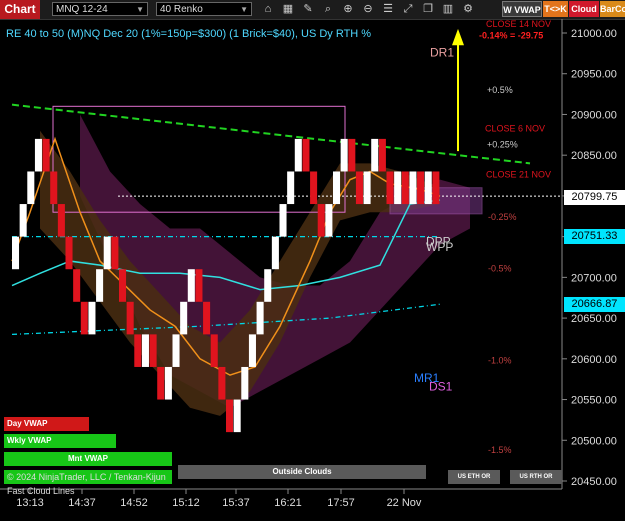 The height and width of the screenshot is (521, 625). Describe the element at coordinates (502, 217) in the screenshot. I see `level-label: -0.25%` at that location.